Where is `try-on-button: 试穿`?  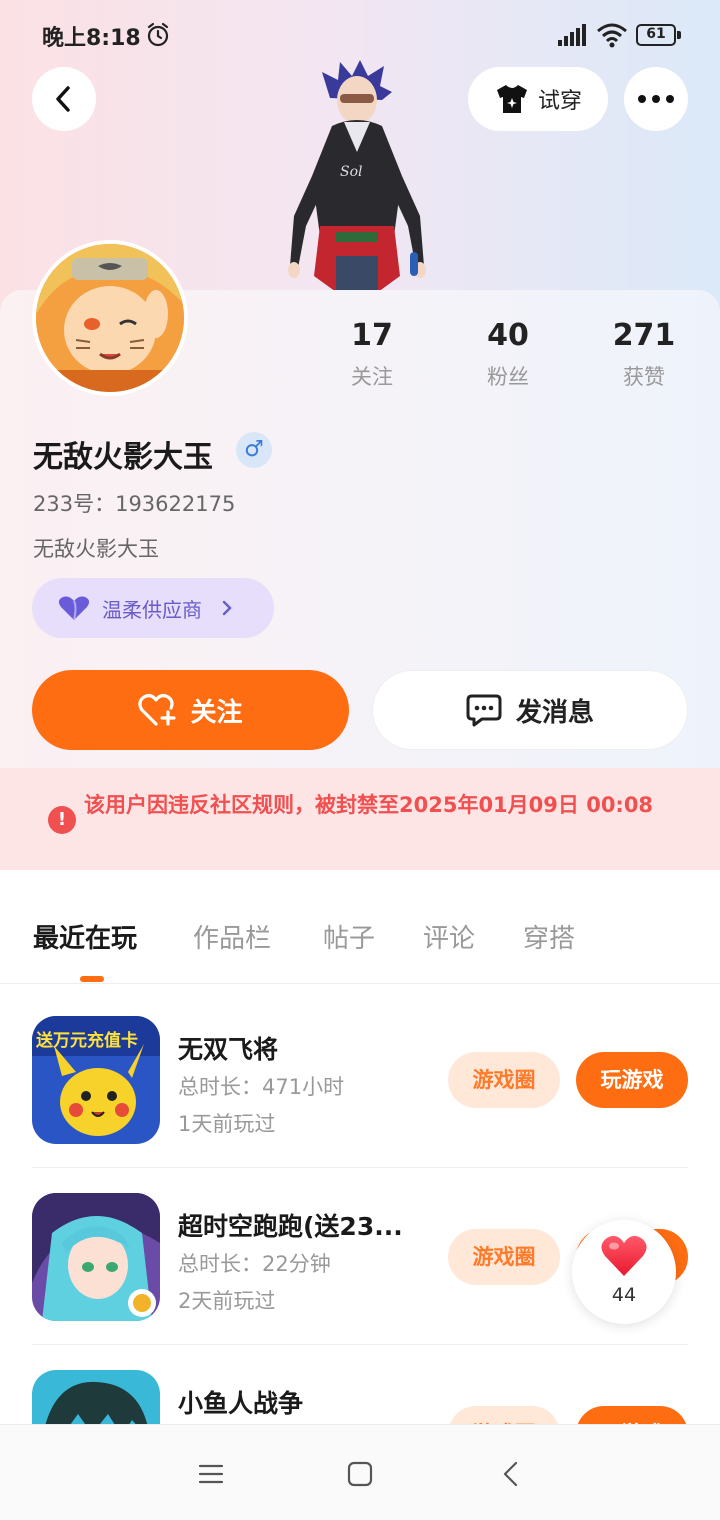 try-on-button: 试穿 is located at coordinates (538, 99).